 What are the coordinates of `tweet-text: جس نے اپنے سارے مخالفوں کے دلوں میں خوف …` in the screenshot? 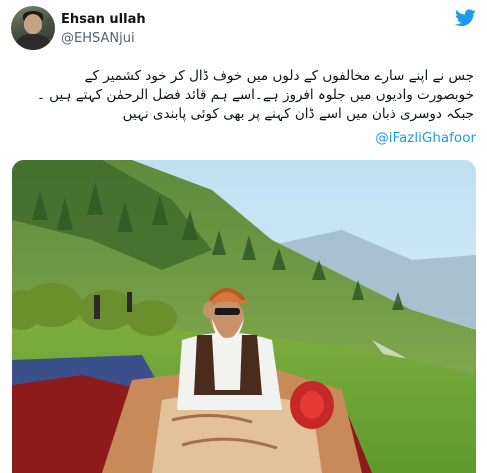 It's located at (245, 95).